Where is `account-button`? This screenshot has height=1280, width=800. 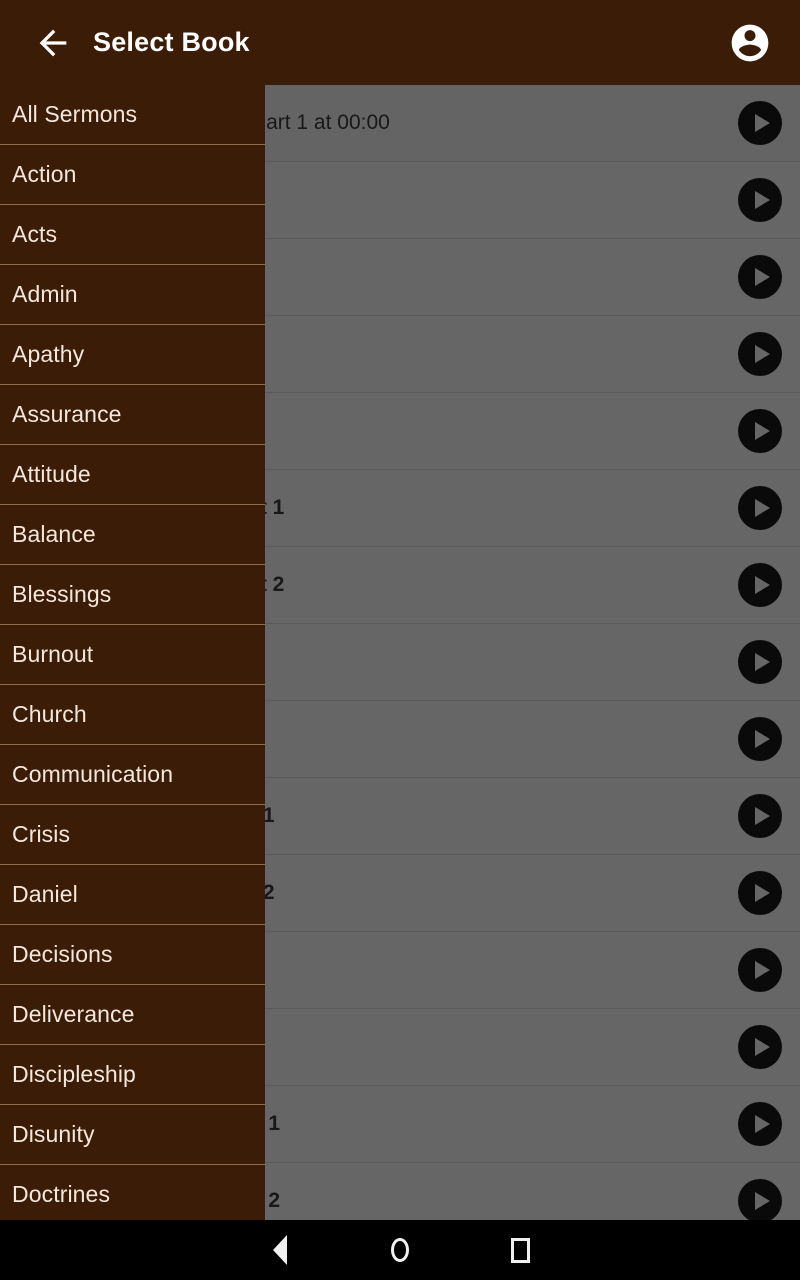 account-button is located at coordinates (750, 43).